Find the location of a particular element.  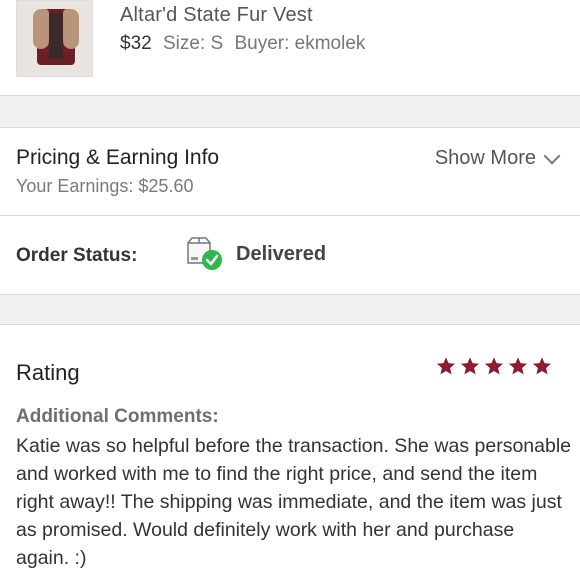

pricing-title: Pricing & Earning Info is located at coordinates (118, 157).